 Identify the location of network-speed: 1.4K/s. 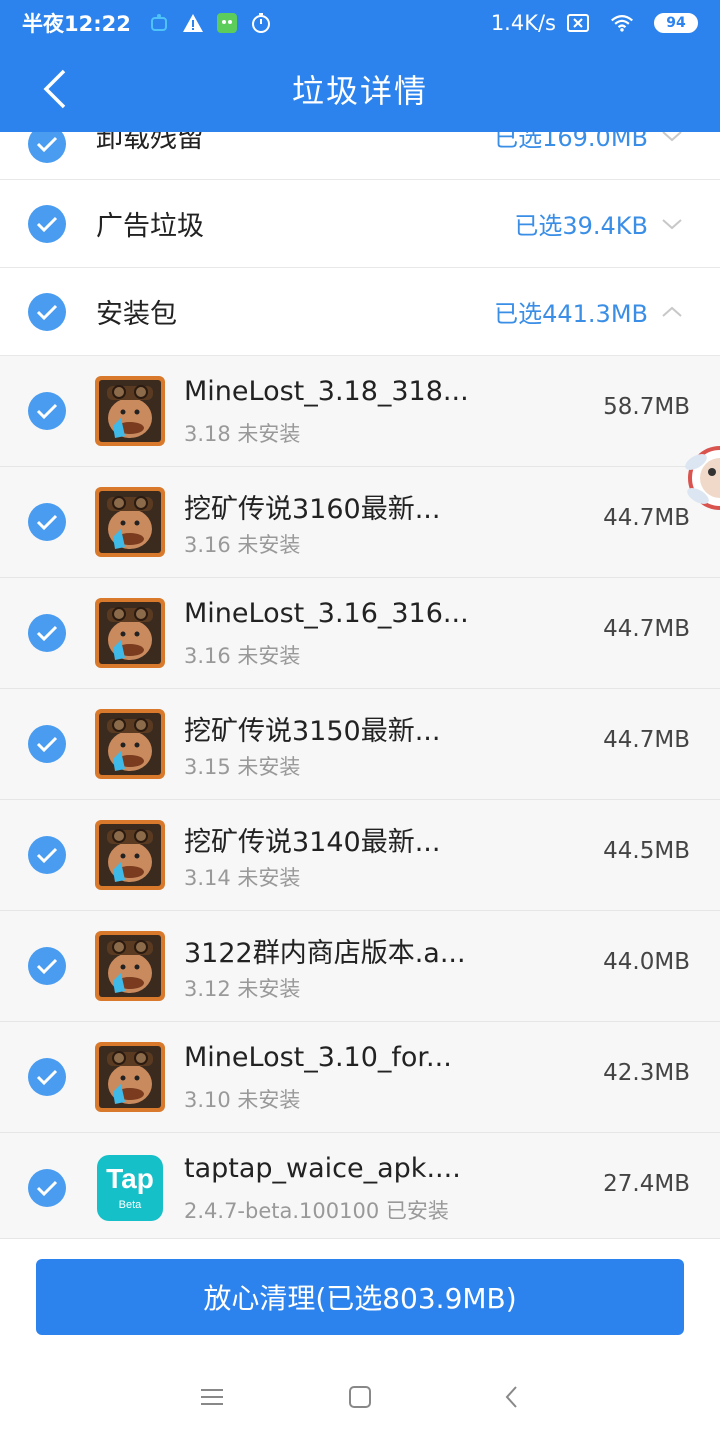
(523, 23).